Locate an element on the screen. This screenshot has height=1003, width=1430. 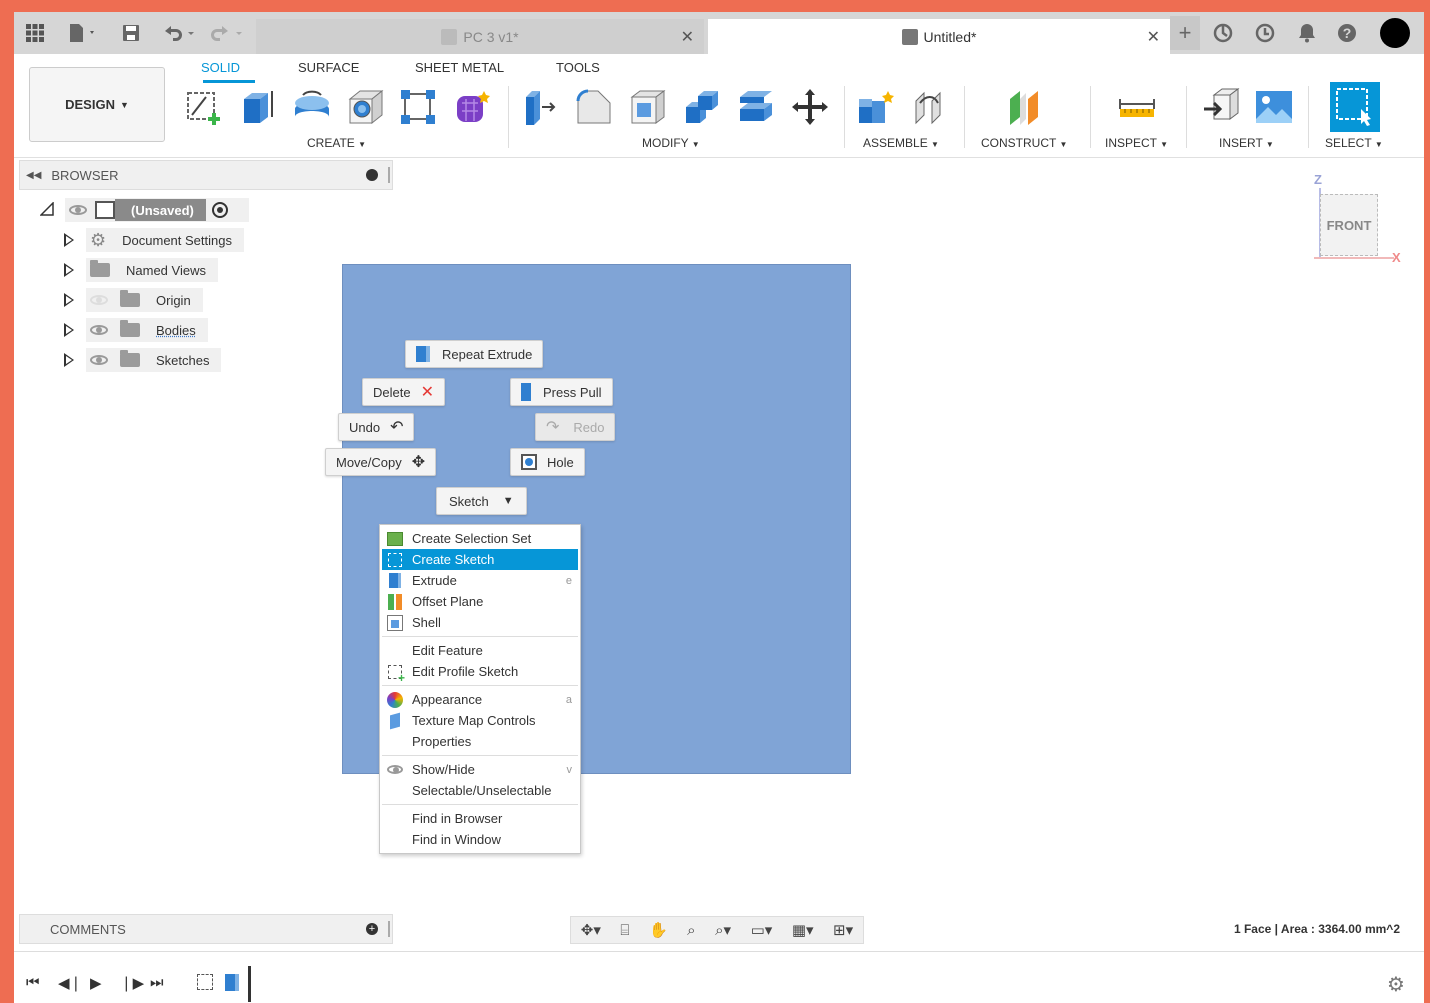
undo-icon is located at coordinates (180, 33).